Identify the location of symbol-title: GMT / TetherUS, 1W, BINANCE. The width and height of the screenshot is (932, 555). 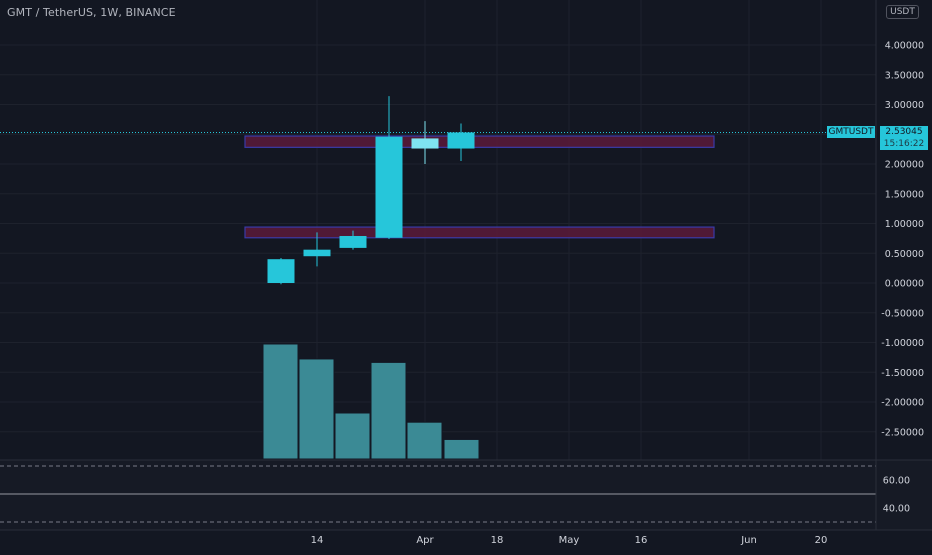
(91, 12).